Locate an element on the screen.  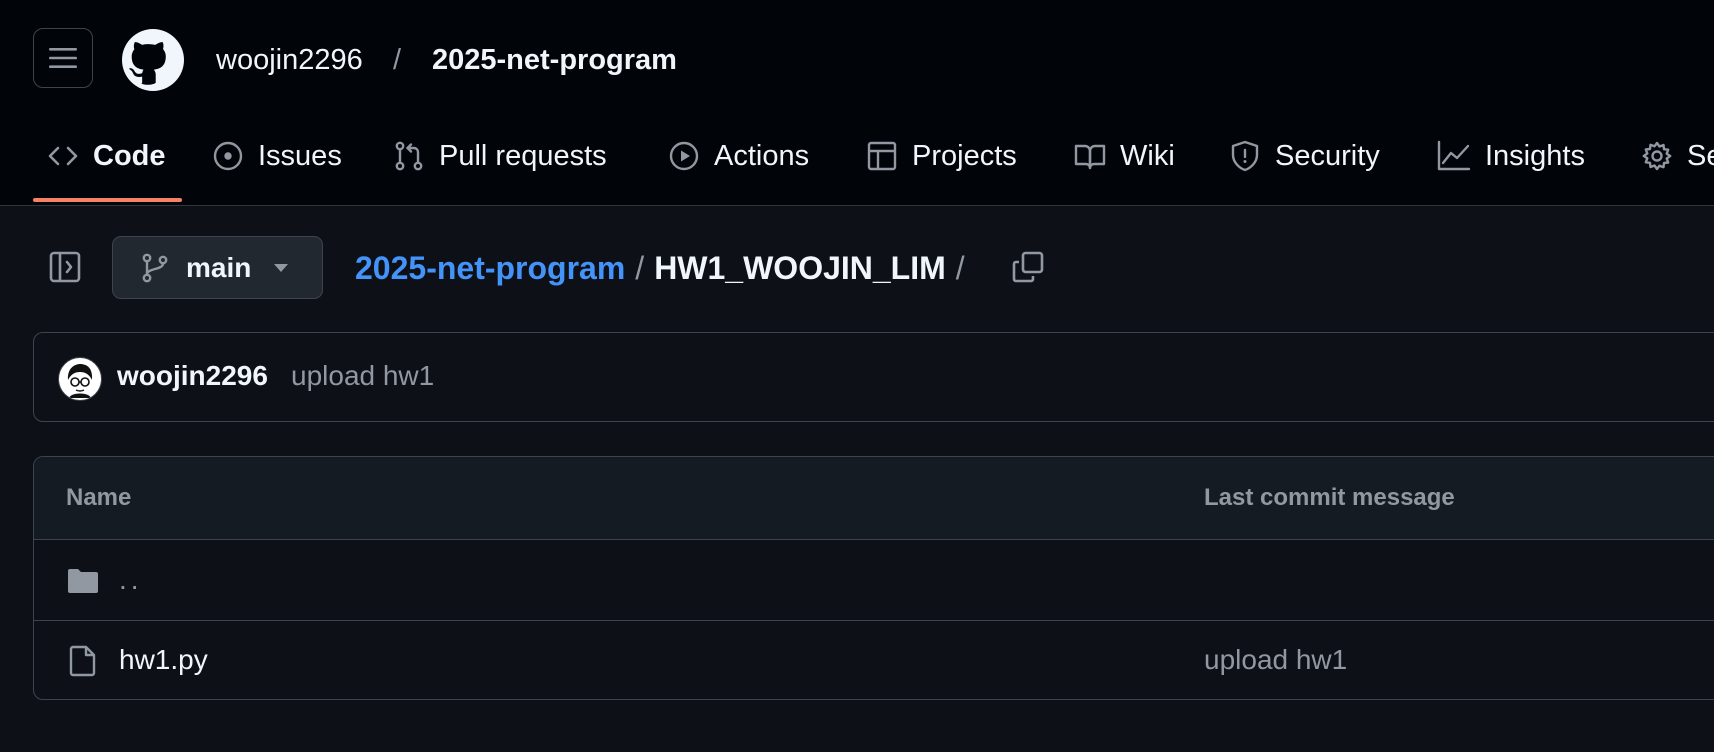
tab-label: Issues is located at coordinates (300, 155).